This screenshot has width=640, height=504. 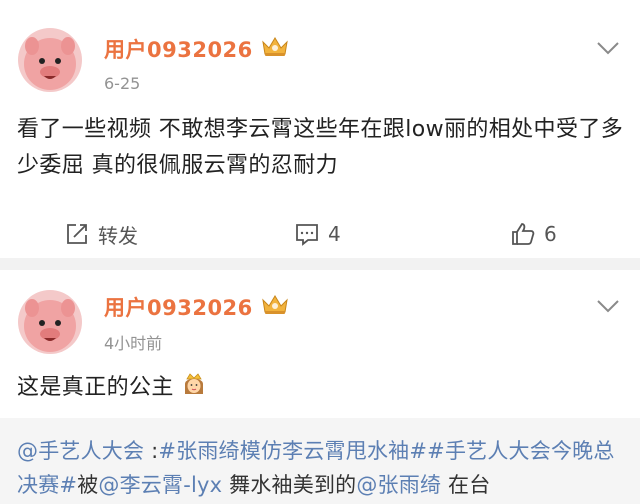 I want to click on like-count: 6, so click(x=550, y=234).